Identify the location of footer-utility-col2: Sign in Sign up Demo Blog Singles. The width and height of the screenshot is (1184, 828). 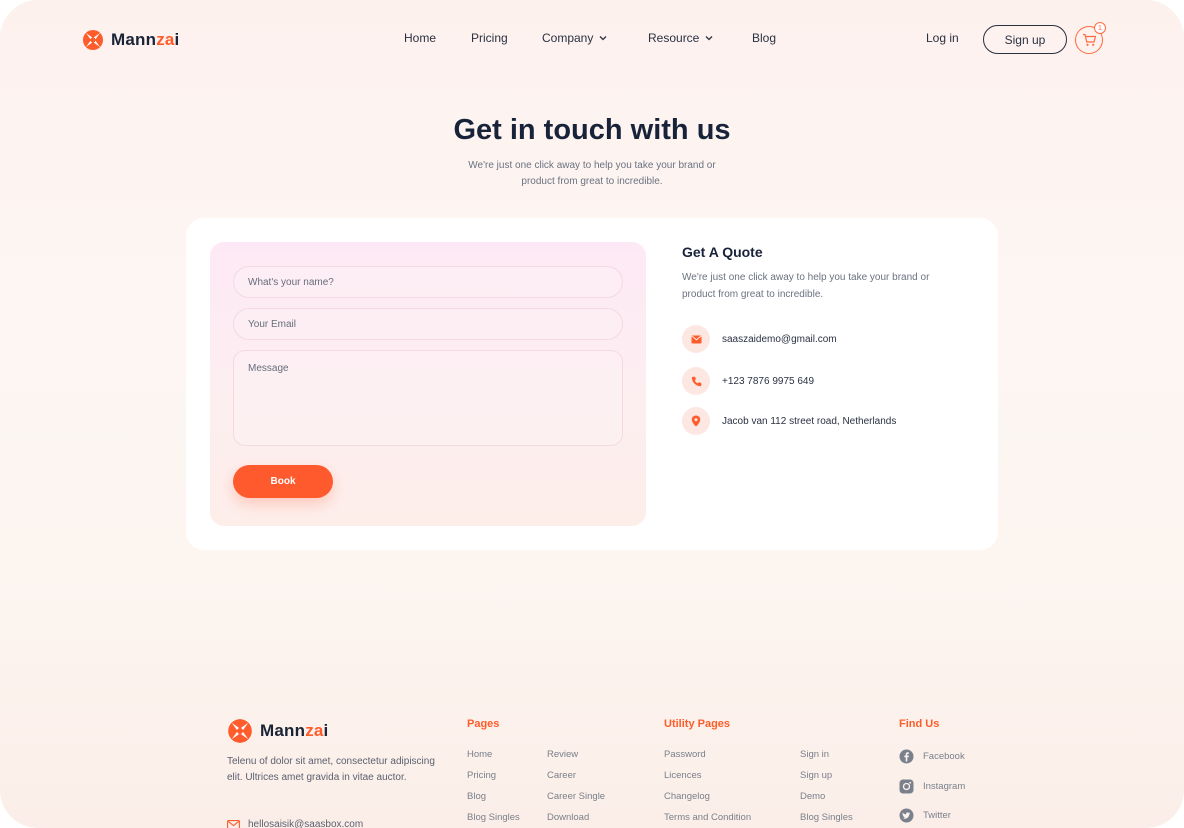
(826, 788).